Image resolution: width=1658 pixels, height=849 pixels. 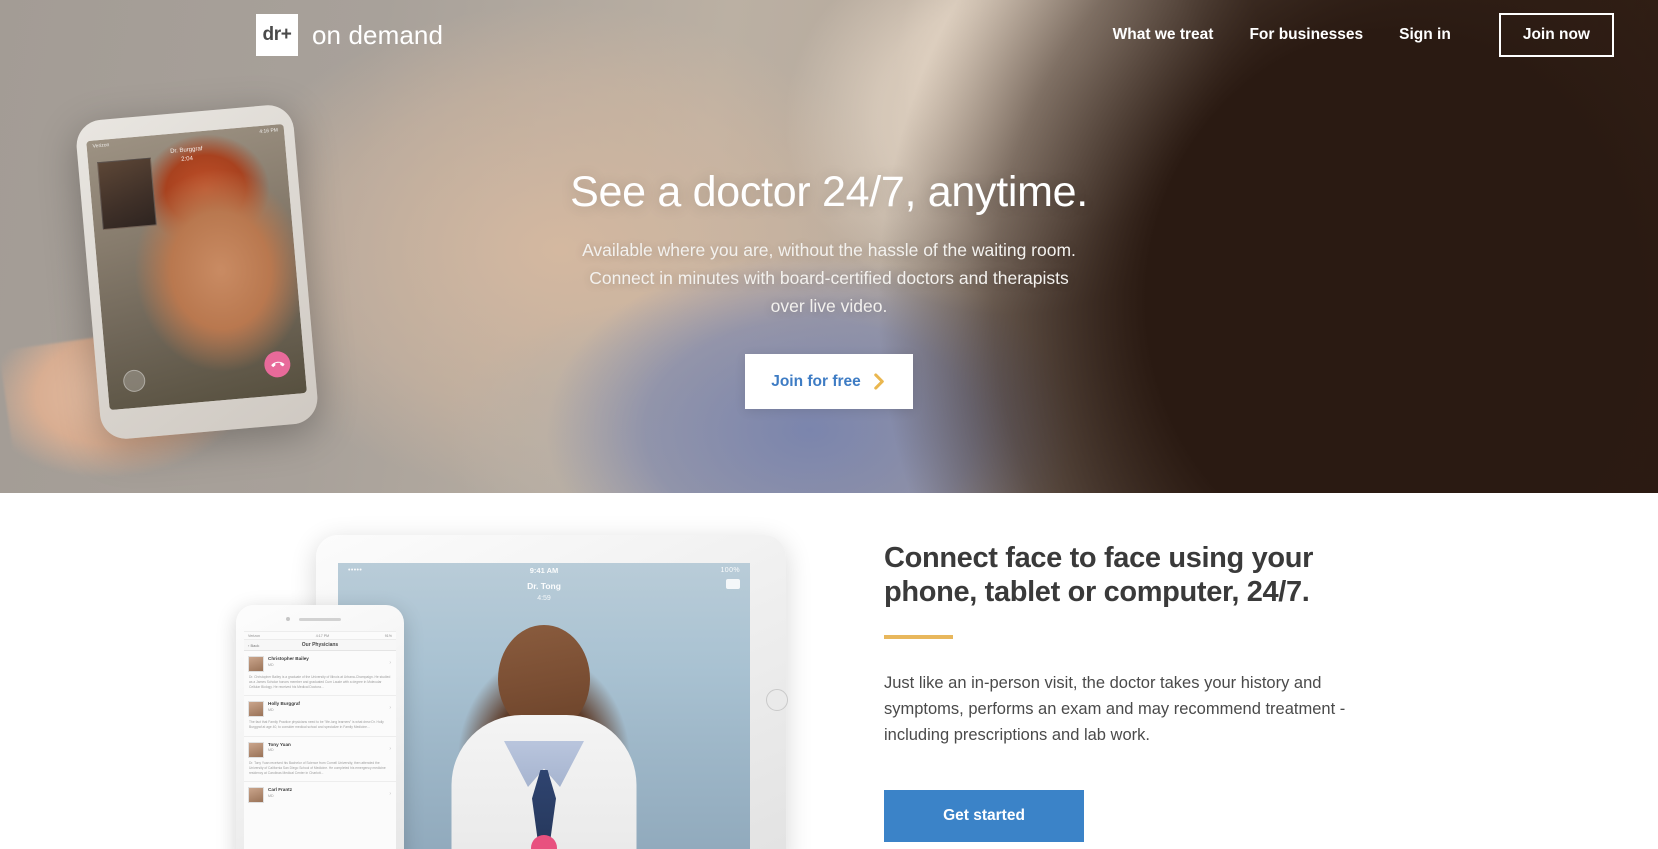 I want to click on video-camera-icon, so click(x=733, y=584).